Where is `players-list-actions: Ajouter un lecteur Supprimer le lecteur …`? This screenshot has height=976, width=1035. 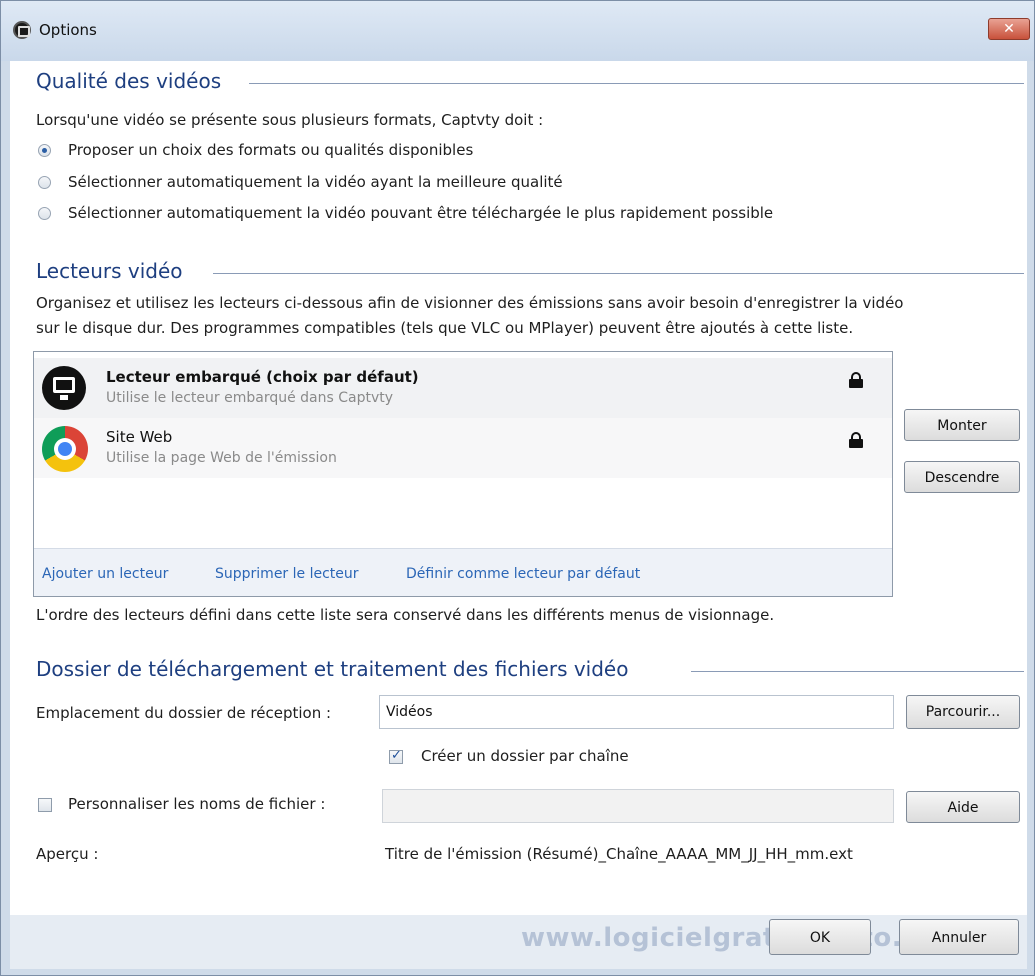
players-list-actions: Ajouter un lecteur Supprimer le lecteur … is located at coordinates (463, 572).